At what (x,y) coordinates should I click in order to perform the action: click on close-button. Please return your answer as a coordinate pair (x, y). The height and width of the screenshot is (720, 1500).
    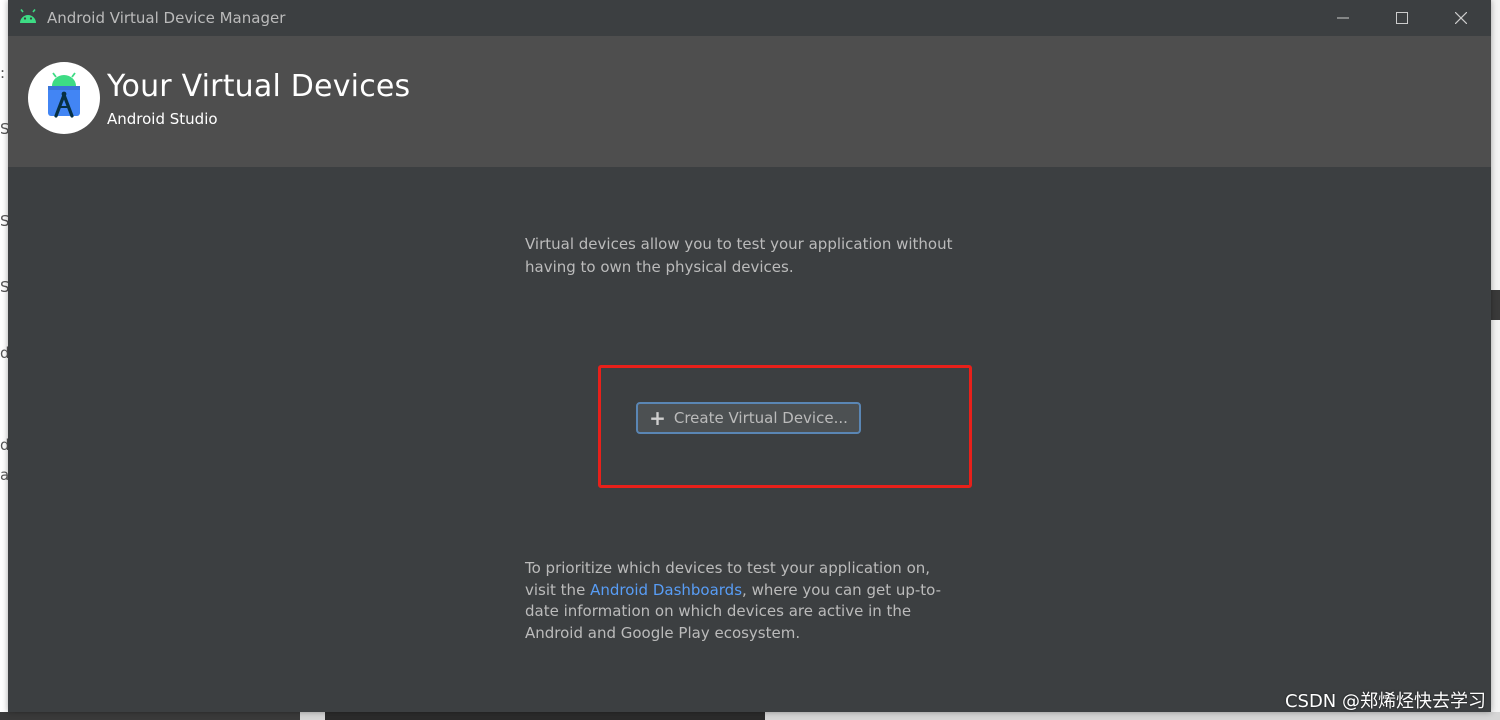
    Looking at the image, I should click on (1461, 18).